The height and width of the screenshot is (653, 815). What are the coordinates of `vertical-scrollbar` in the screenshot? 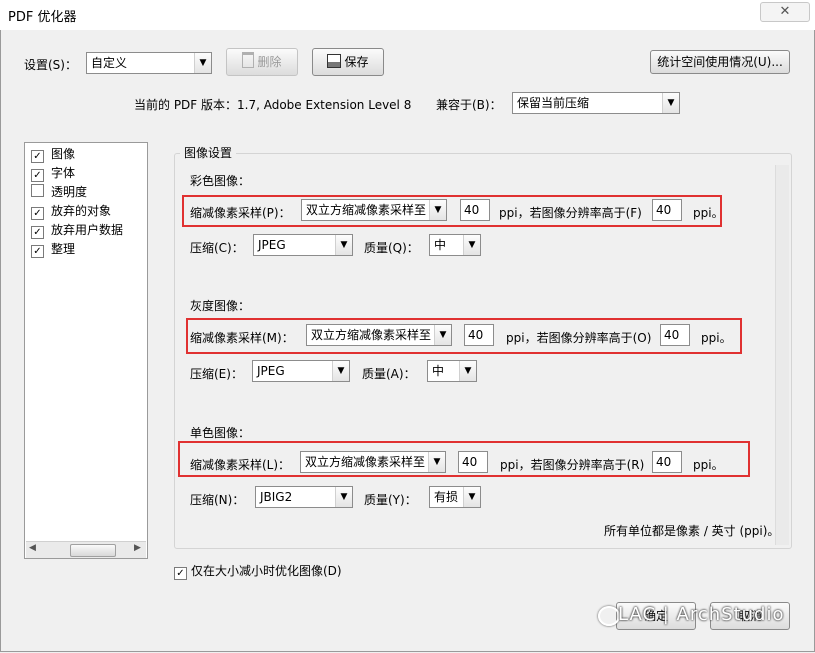 It's located at (782, 355).